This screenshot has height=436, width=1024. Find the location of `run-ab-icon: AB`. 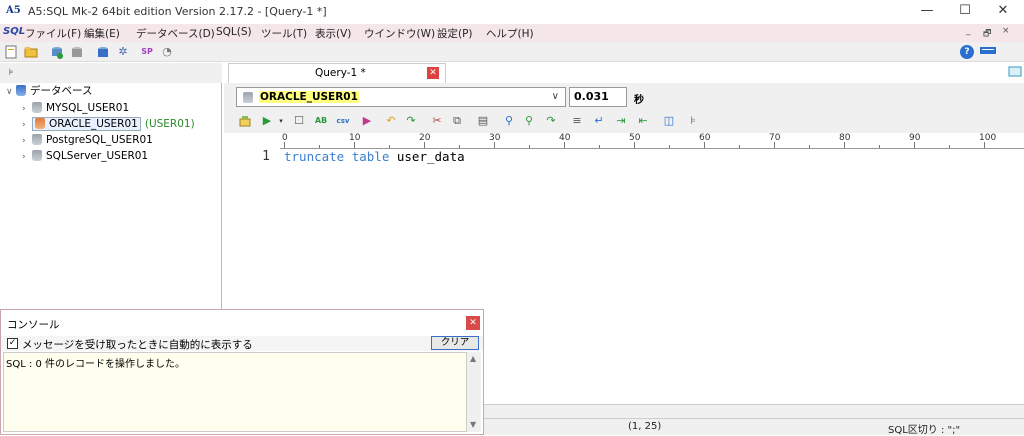

run-ab-icon: AB is located at coordinates (321, 121).